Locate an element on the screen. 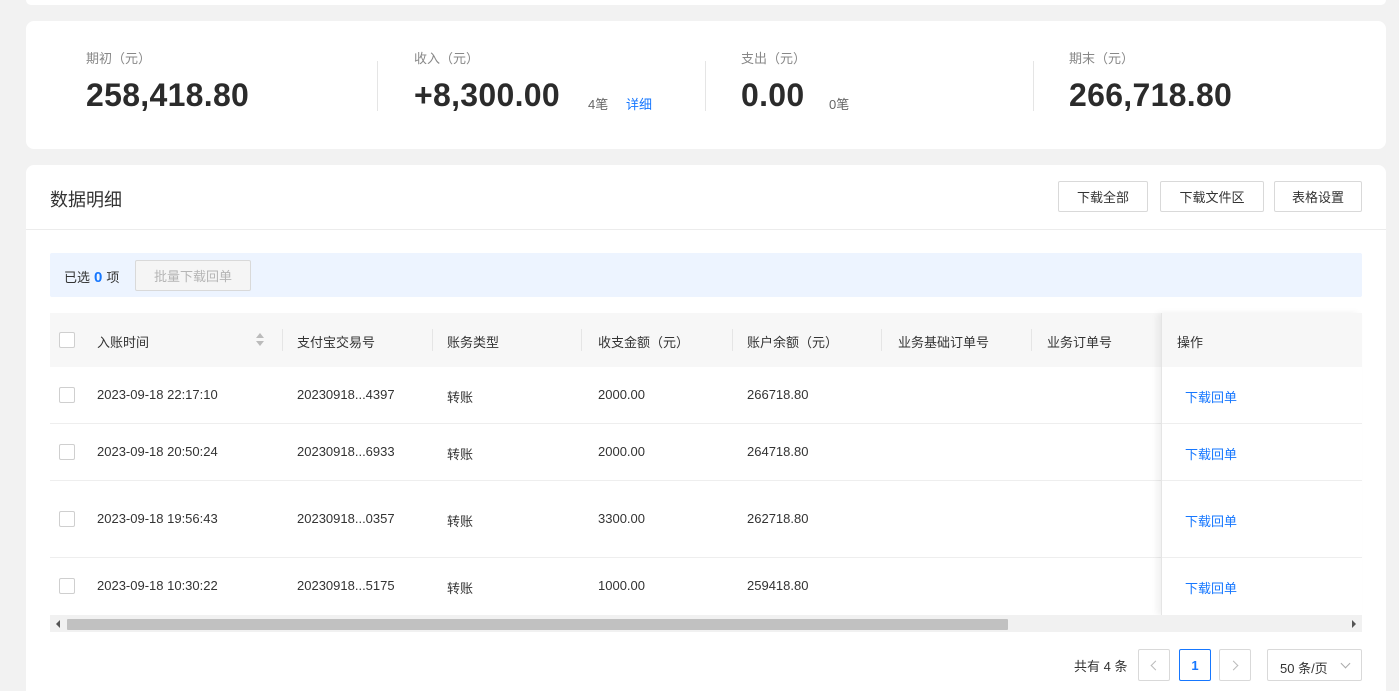 The image size is (1399, 691). cell-balance: 264718.80 is located at coordinates (778, 451).